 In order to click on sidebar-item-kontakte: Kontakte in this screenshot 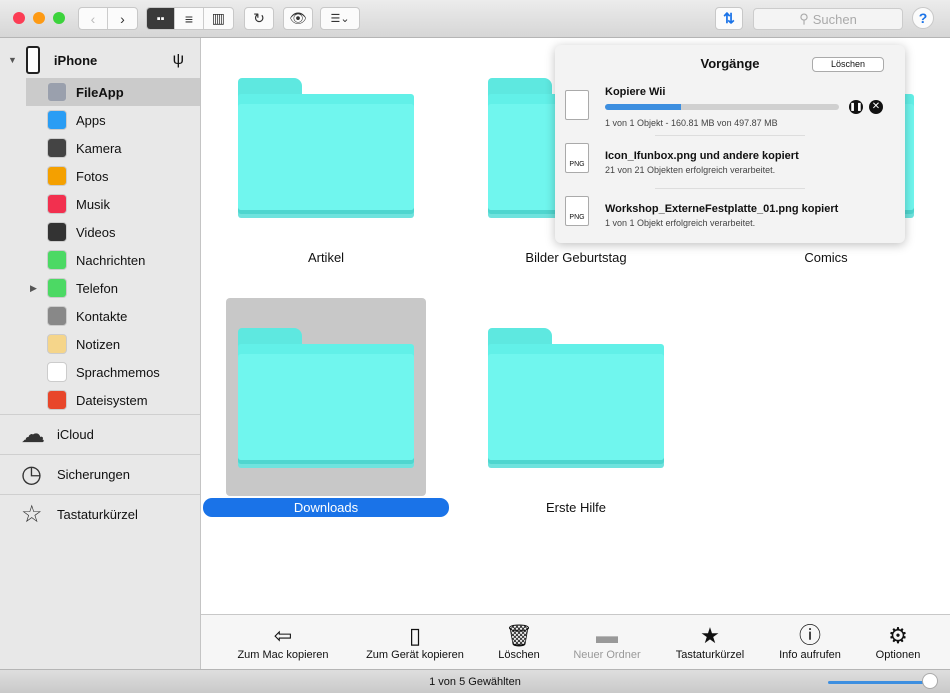, I will do `click(100, 316)`.